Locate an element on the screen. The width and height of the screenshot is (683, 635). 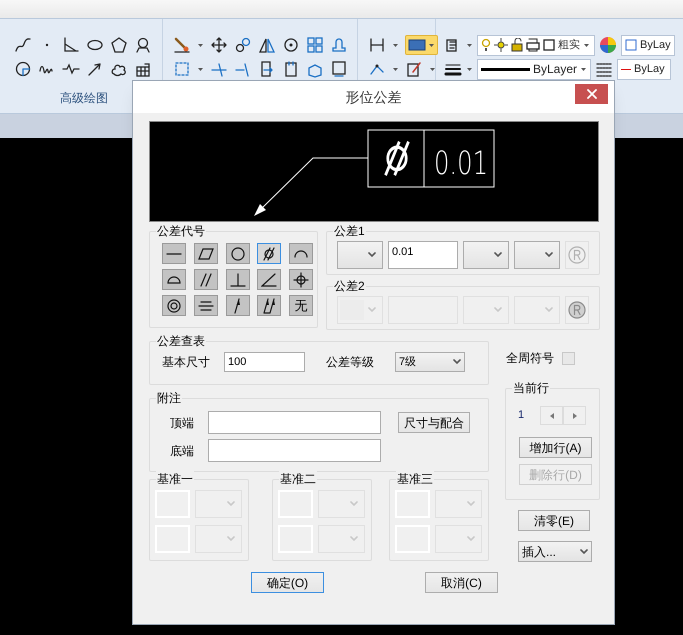
arrow-slash-icon is located at coordinates (238, 306).